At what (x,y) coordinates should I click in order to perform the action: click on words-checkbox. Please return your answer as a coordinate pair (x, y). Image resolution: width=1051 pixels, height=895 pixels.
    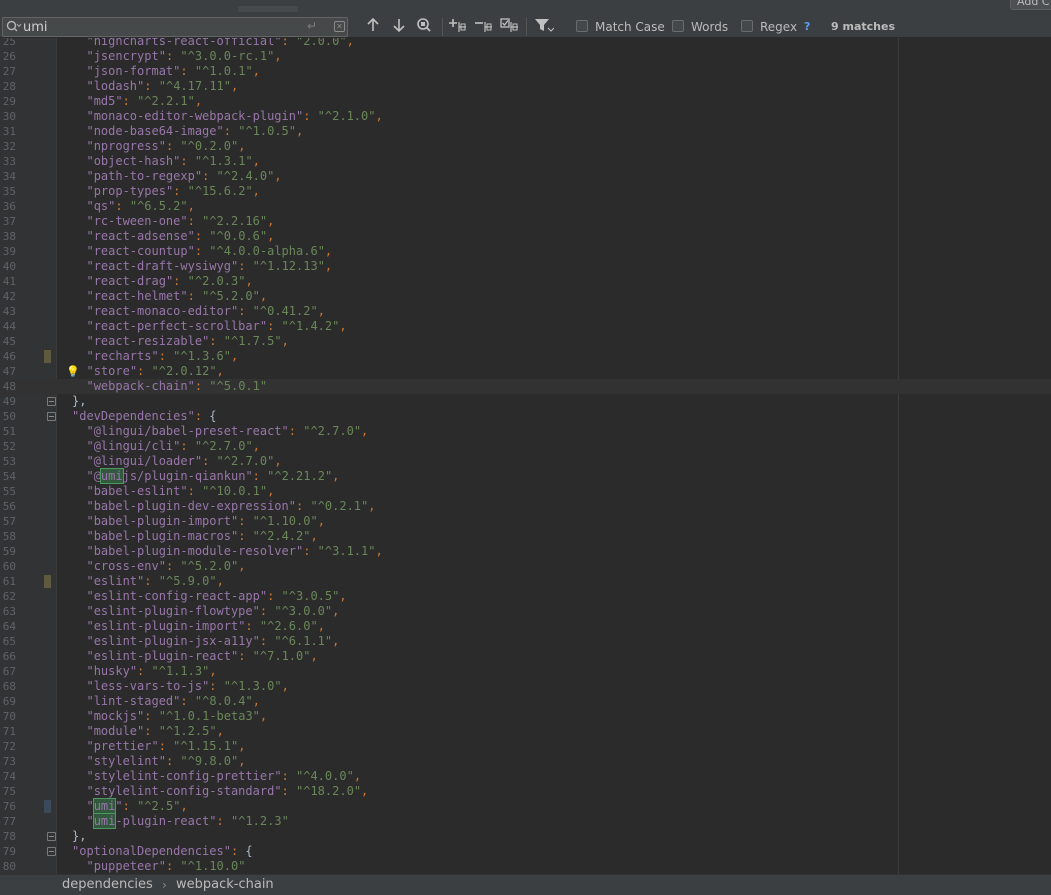
    Looking at the image, I should click on (678, 26).